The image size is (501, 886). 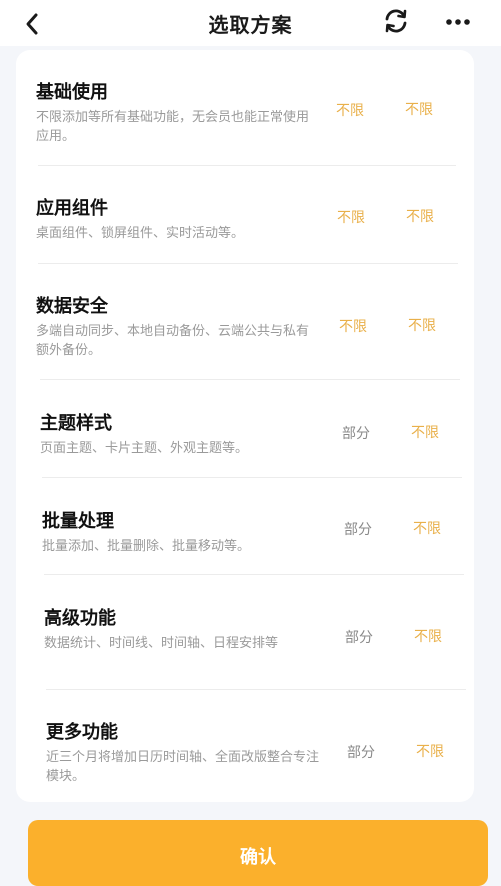 I want to click on header-bar: 选取方案, so click(x=250, y=23).